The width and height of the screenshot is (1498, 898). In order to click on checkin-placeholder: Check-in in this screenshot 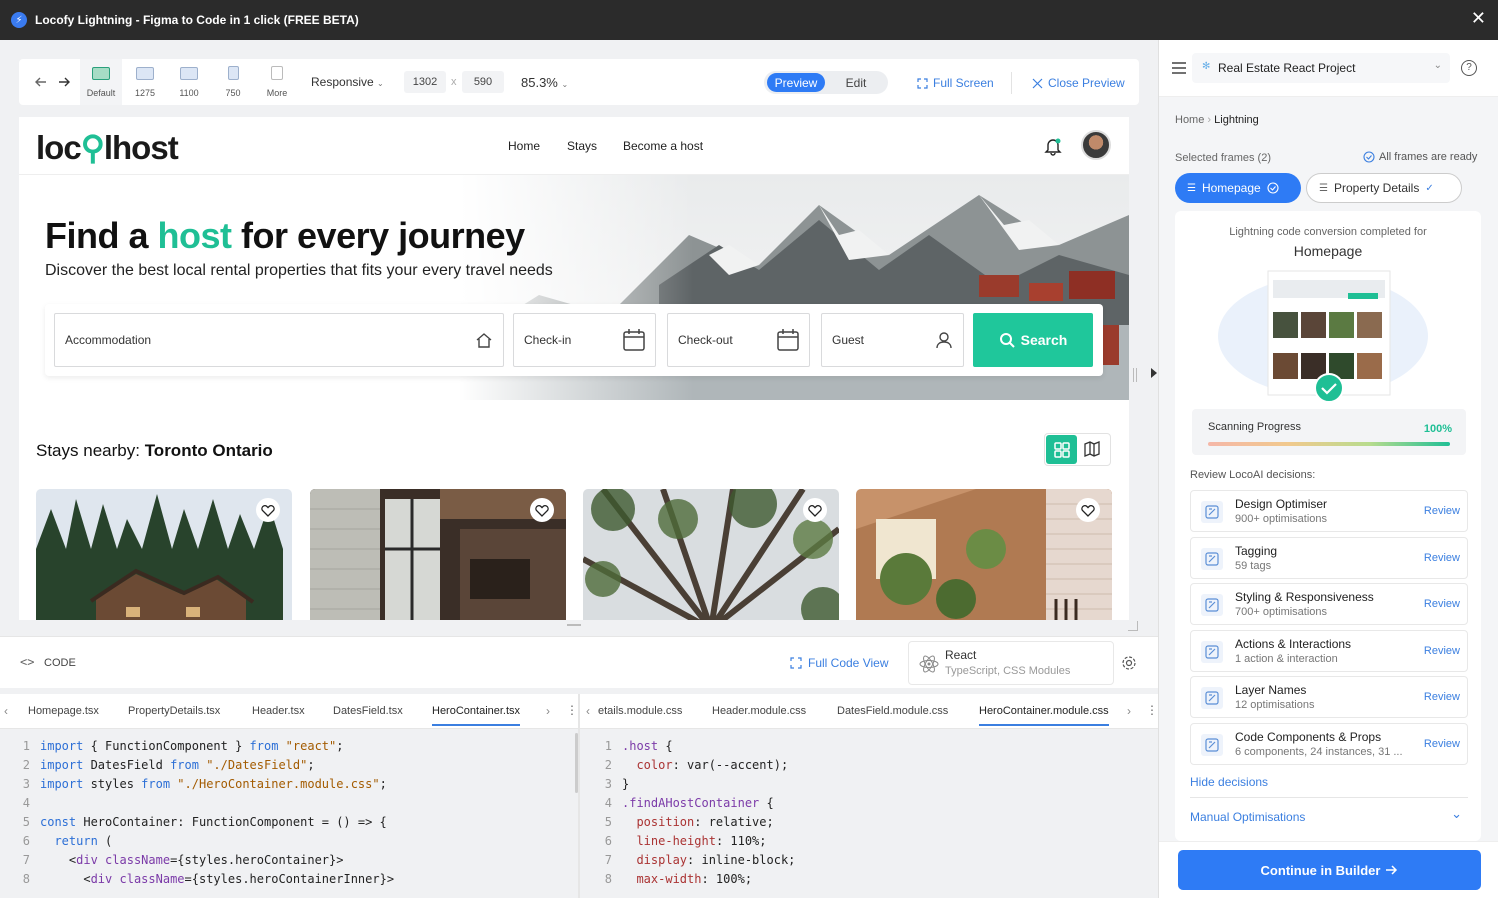, I will do `click(548, 340)`.